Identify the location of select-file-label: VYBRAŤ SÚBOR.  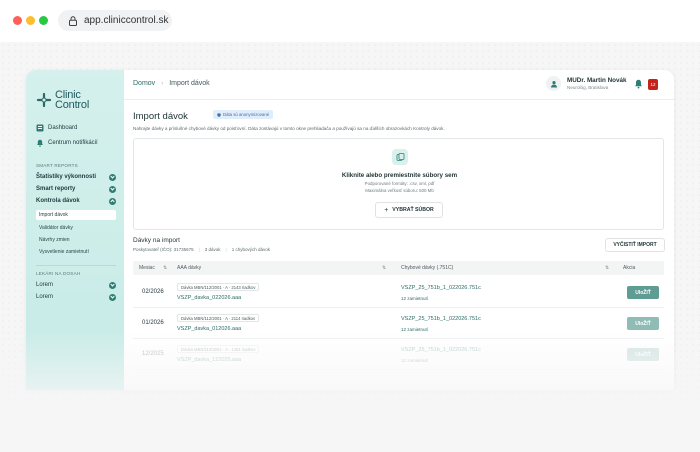
(413, 210).